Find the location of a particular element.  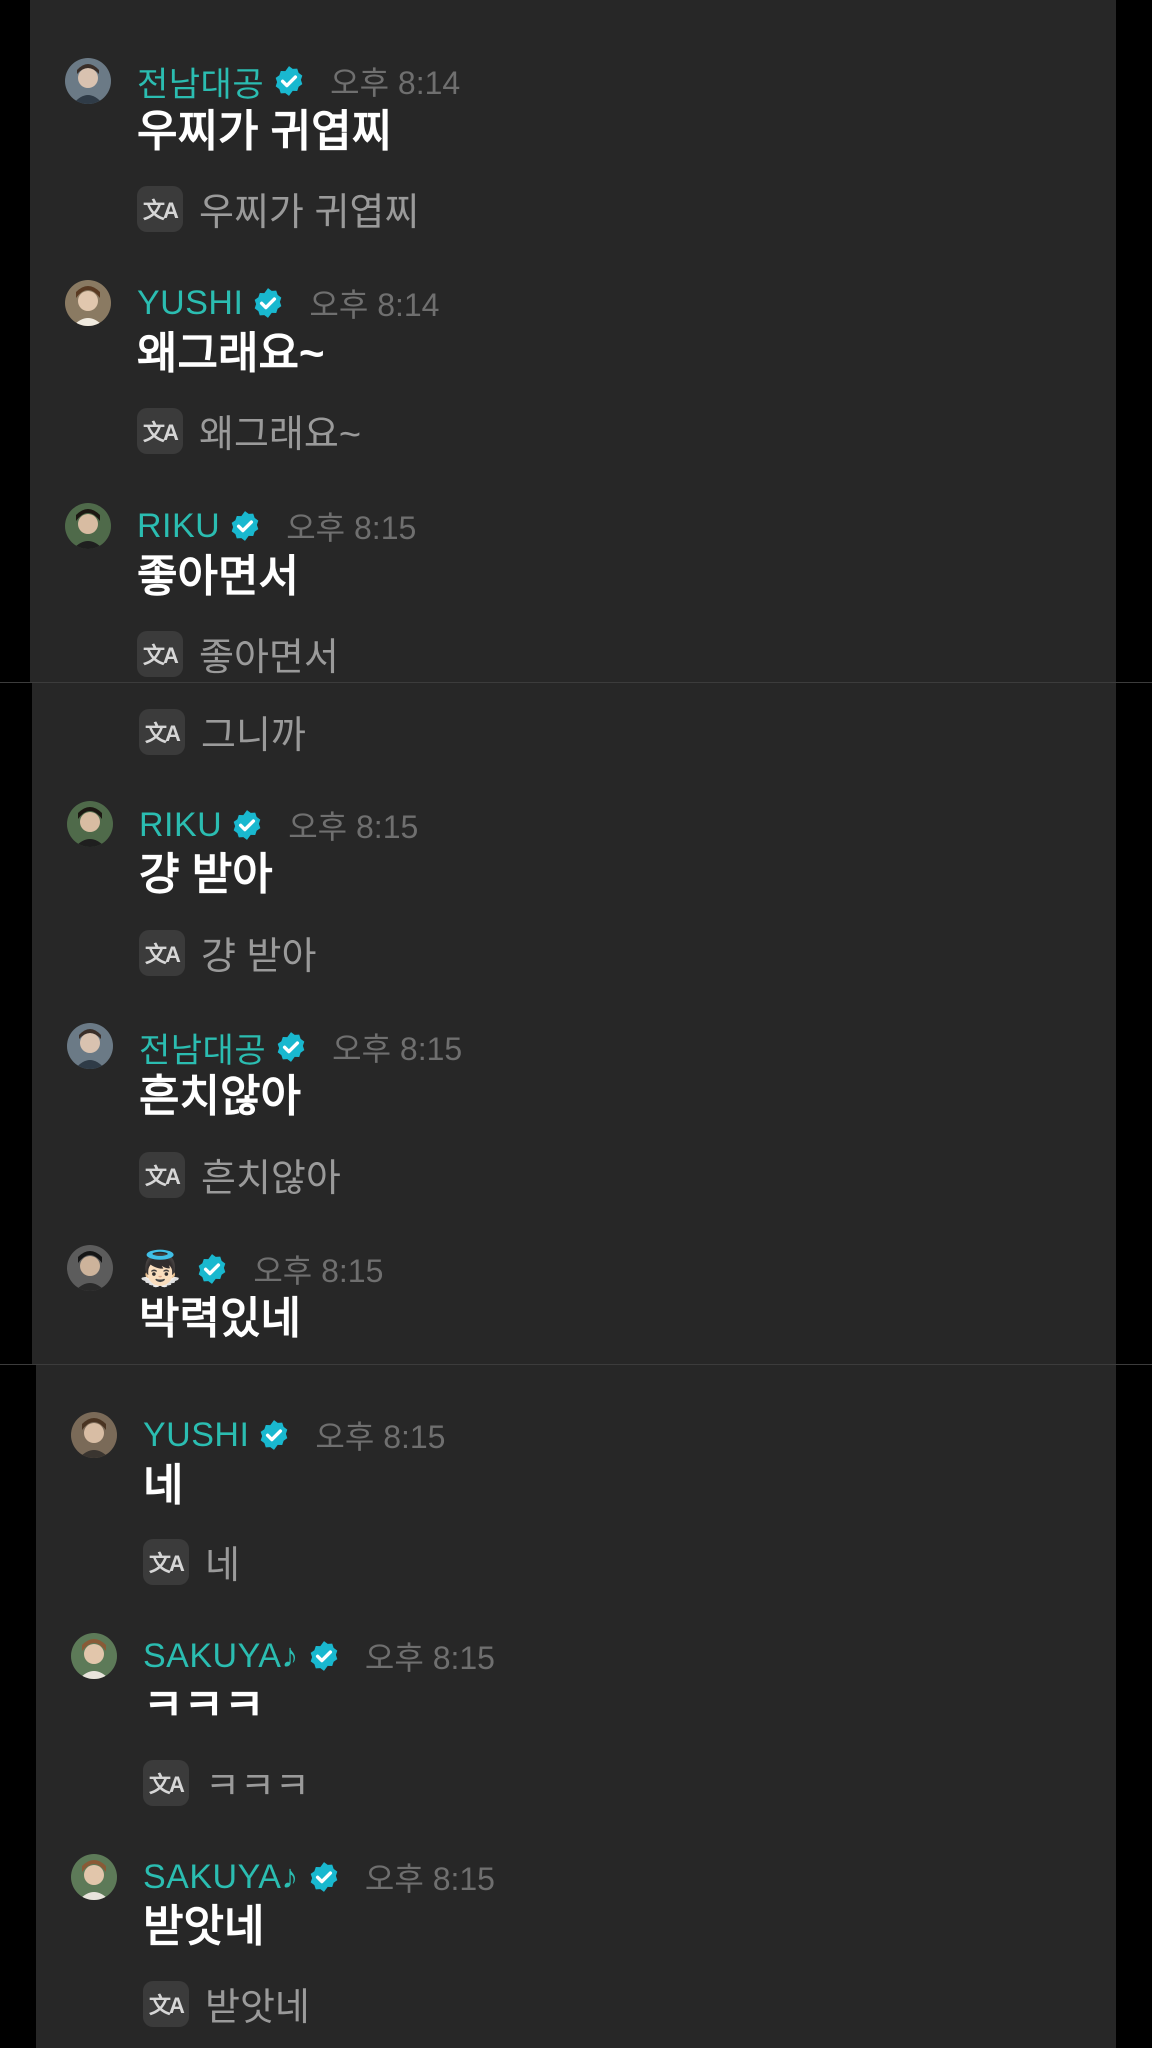

translation-text: 우찌가 귀엽찌 is located at coordinates (309, 213).